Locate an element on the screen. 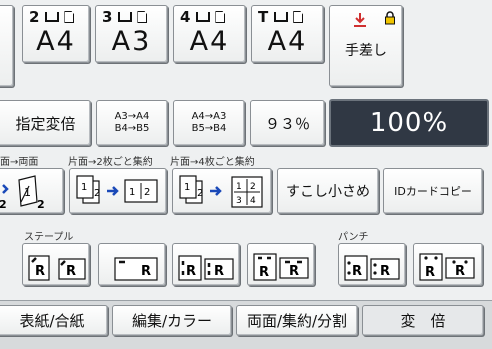 This screenshot has width=492, height=349. staple-two-top-icon: R R is located at coordinates (281, 267).